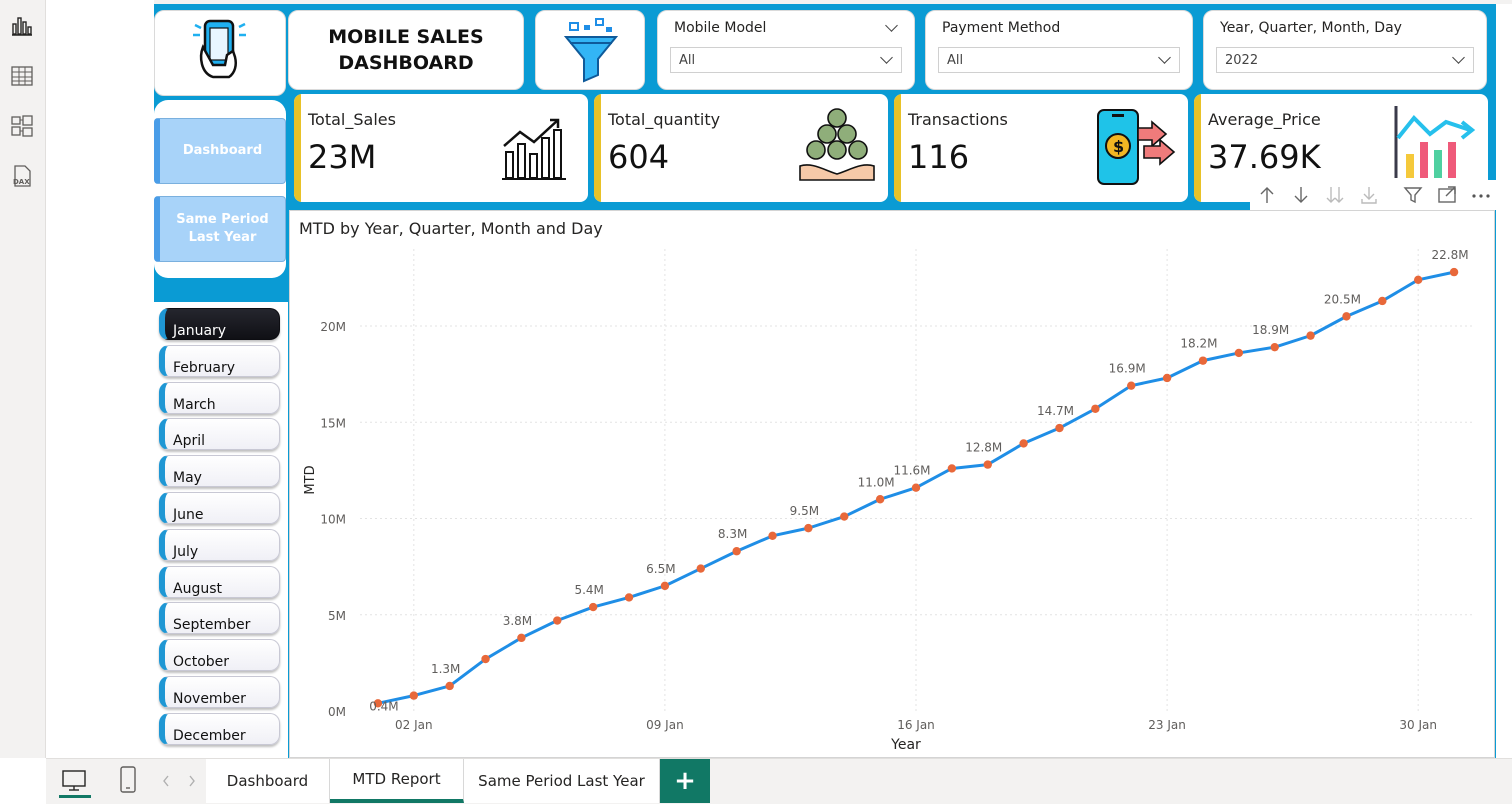  Describe the element at coordinates (1447, 195) in the screenshot. I see `focus-mode-icon` at that location.